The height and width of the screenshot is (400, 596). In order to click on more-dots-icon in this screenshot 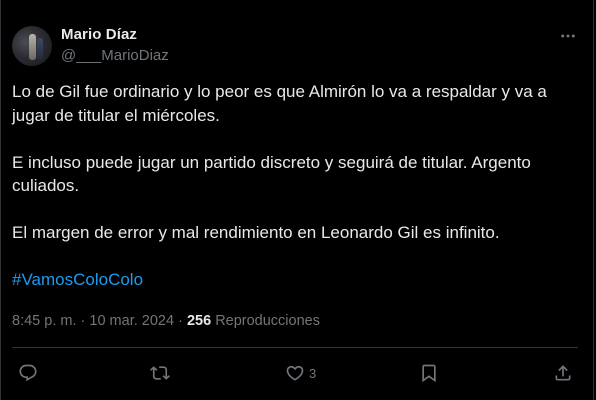, I will do `click(568, 36)`.